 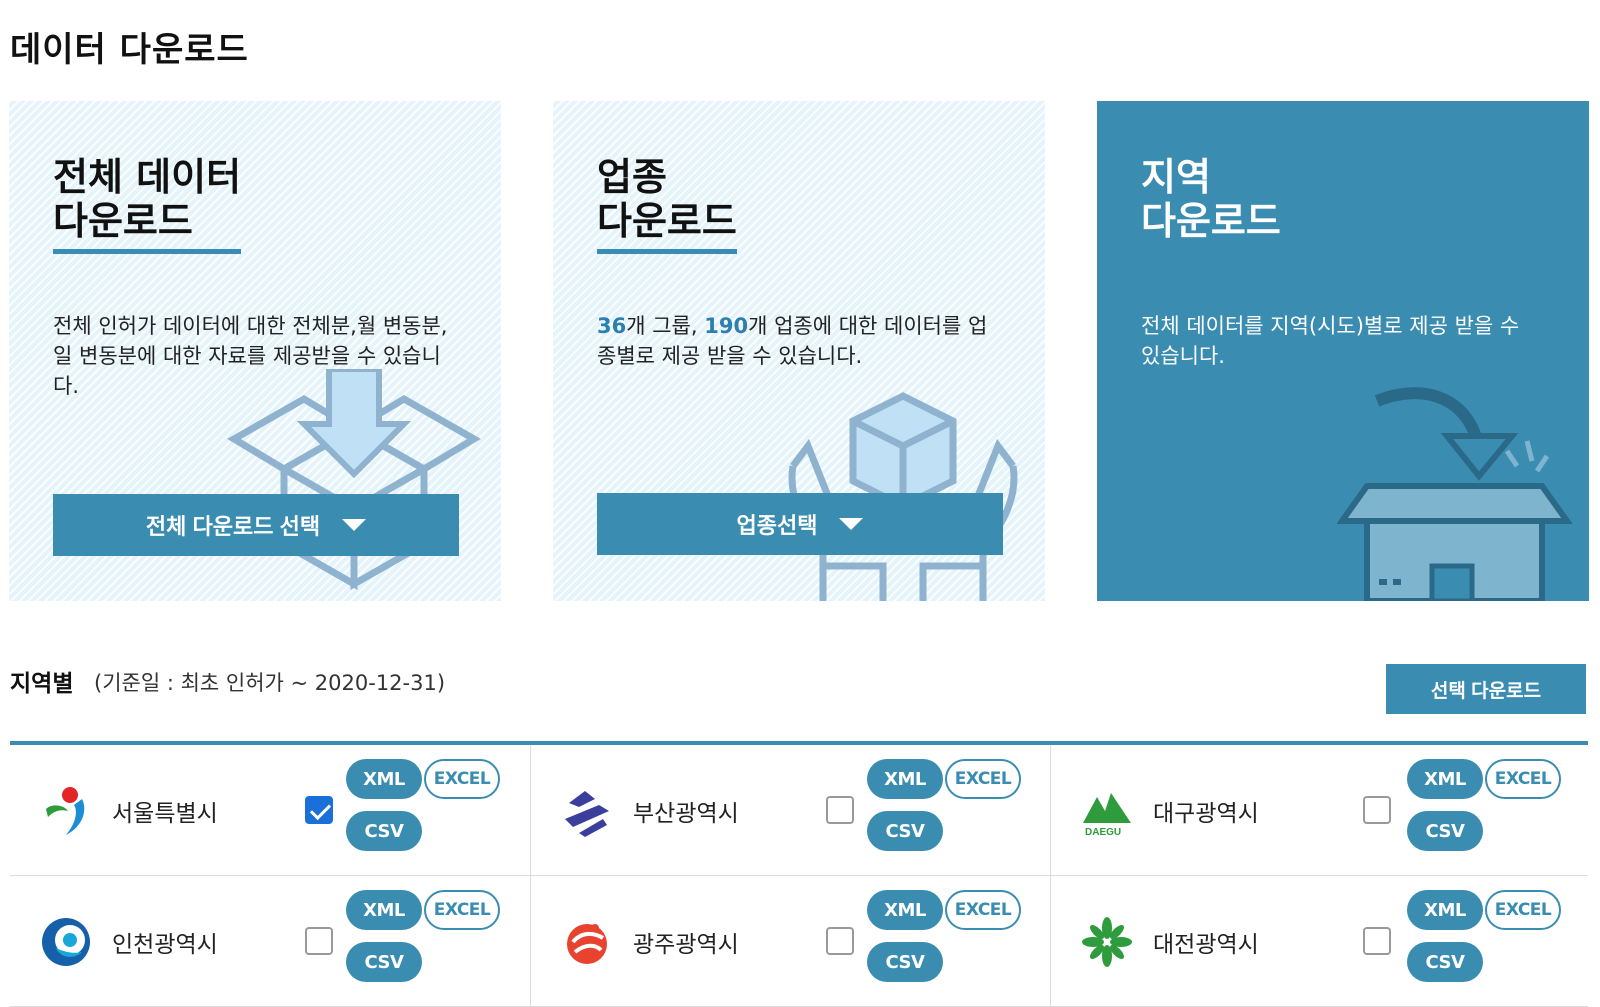 I want to click on region-cell: 부산광역시 XML EXCEL CSV, so click(x=790, y=810).